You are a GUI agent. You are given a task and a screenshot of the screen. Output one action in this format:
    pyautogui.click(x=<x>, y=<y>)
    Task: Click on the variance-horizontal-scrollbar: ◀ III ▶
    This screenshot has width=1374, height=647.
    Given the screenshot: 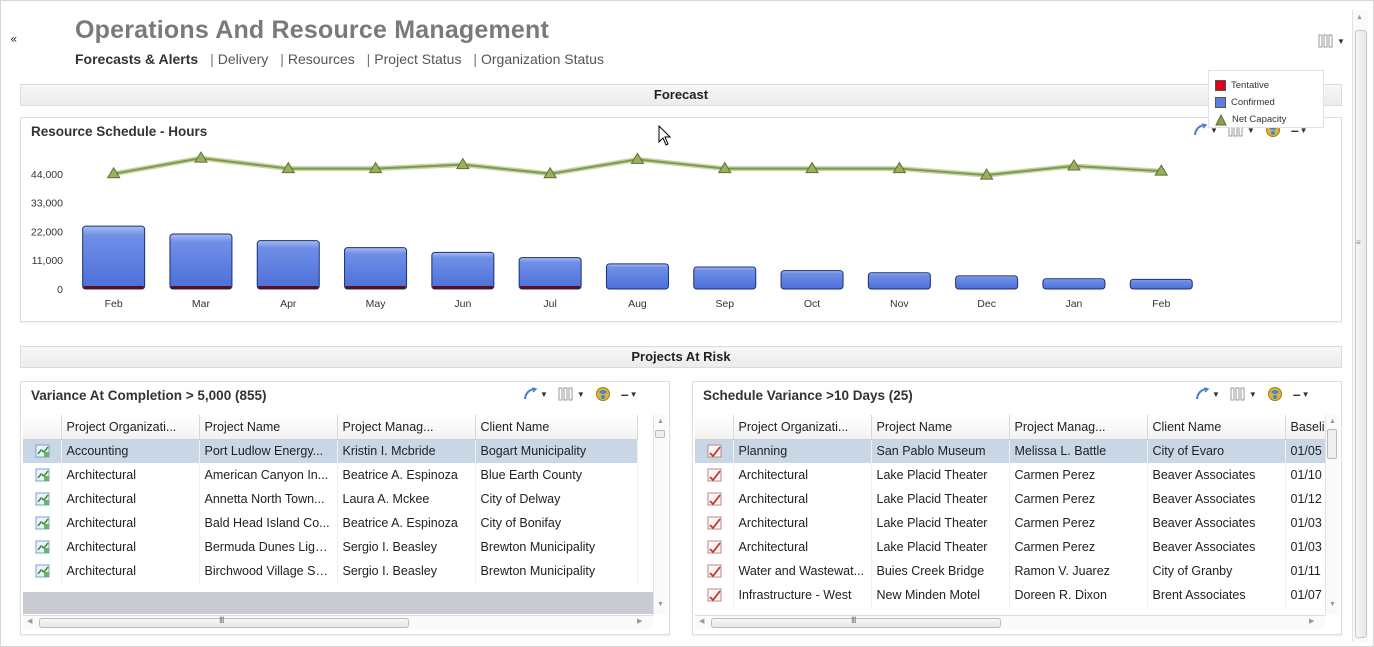 What is the action you would take?
    pyautogui.click(x=338, y=622)
    